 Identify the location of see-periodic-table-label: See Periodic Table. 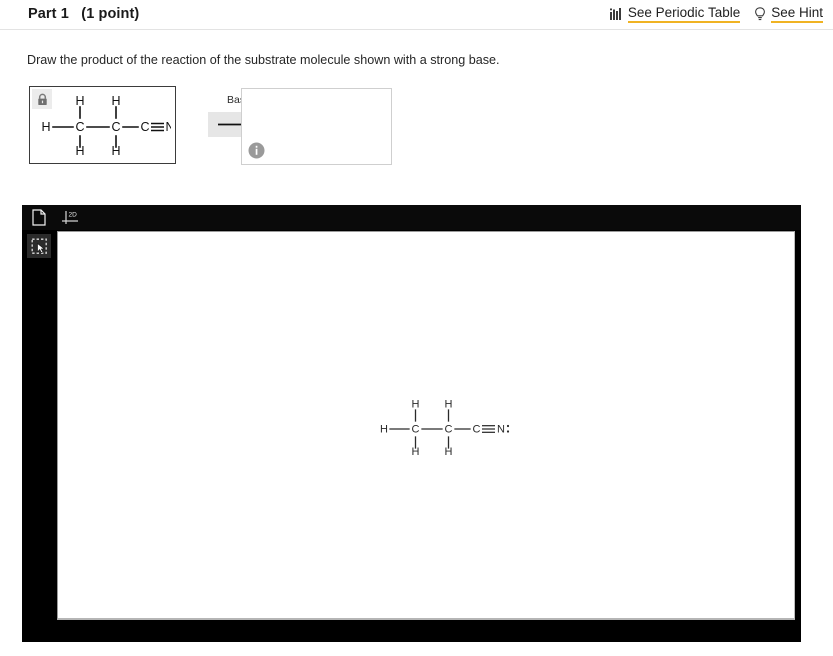
(684, 14).